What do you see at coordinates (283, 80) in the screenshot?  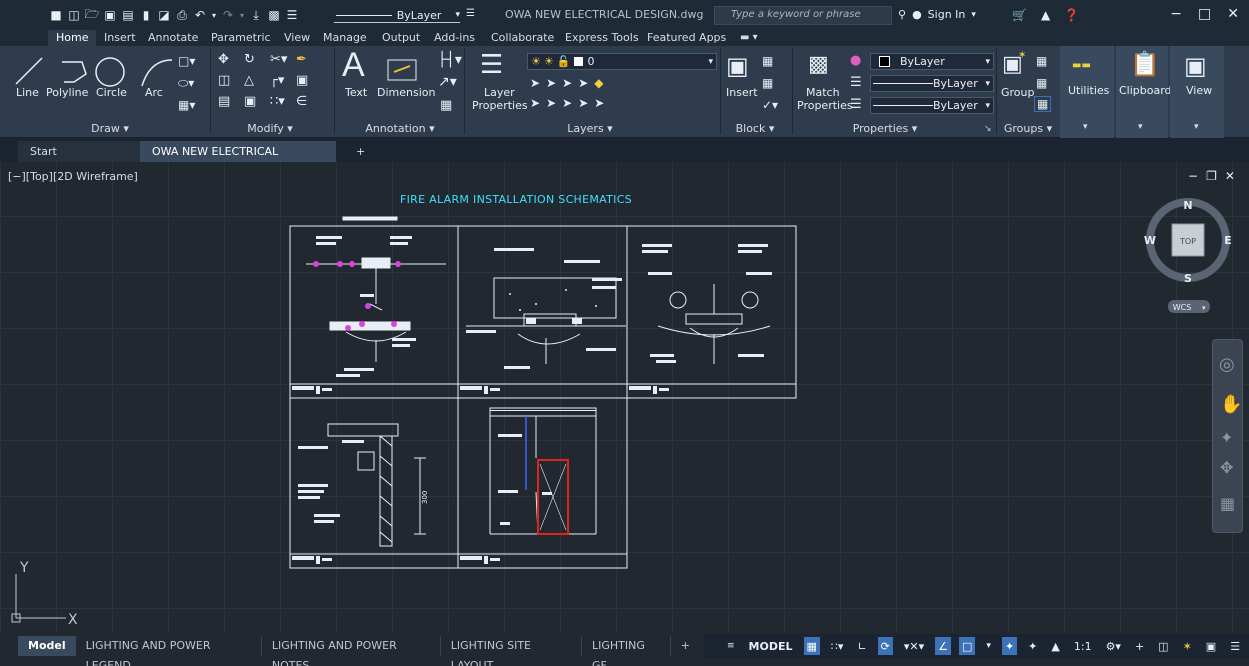 I see `fillet-icon: ┌▾` at bounding box center [283, 80].